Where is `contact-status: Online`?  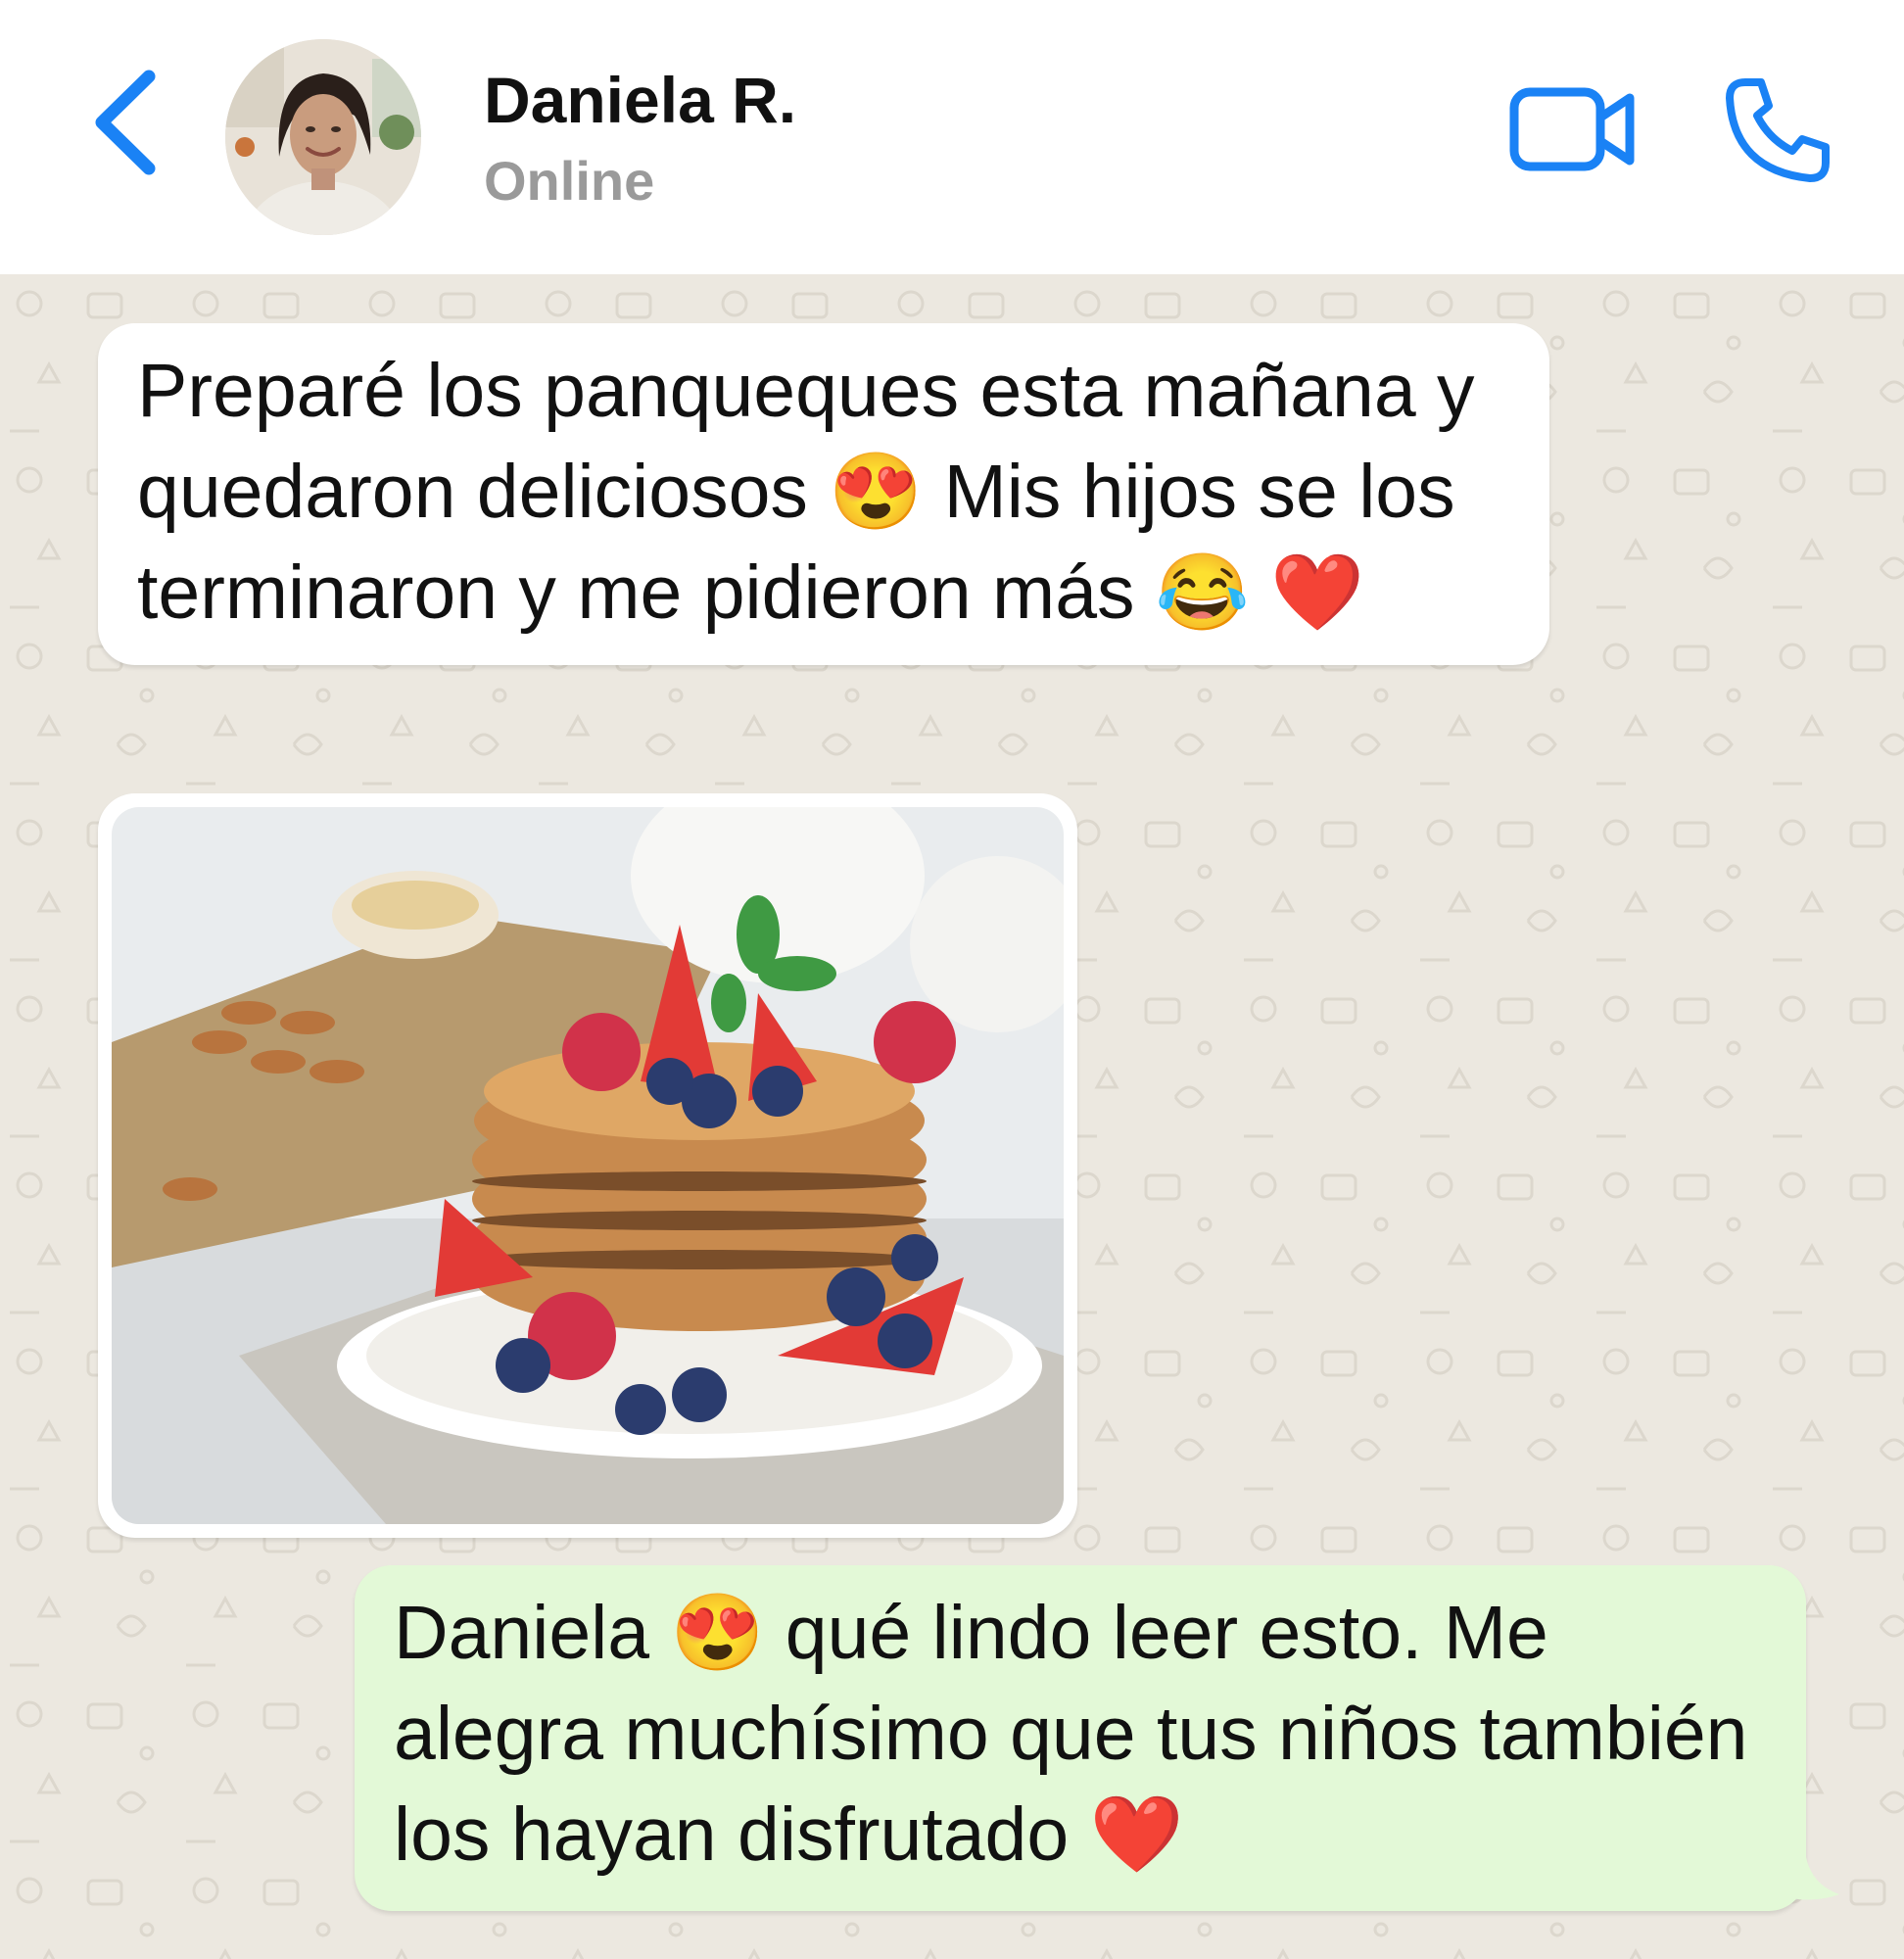
contact-status: Online is located at coordinates (569, 181).